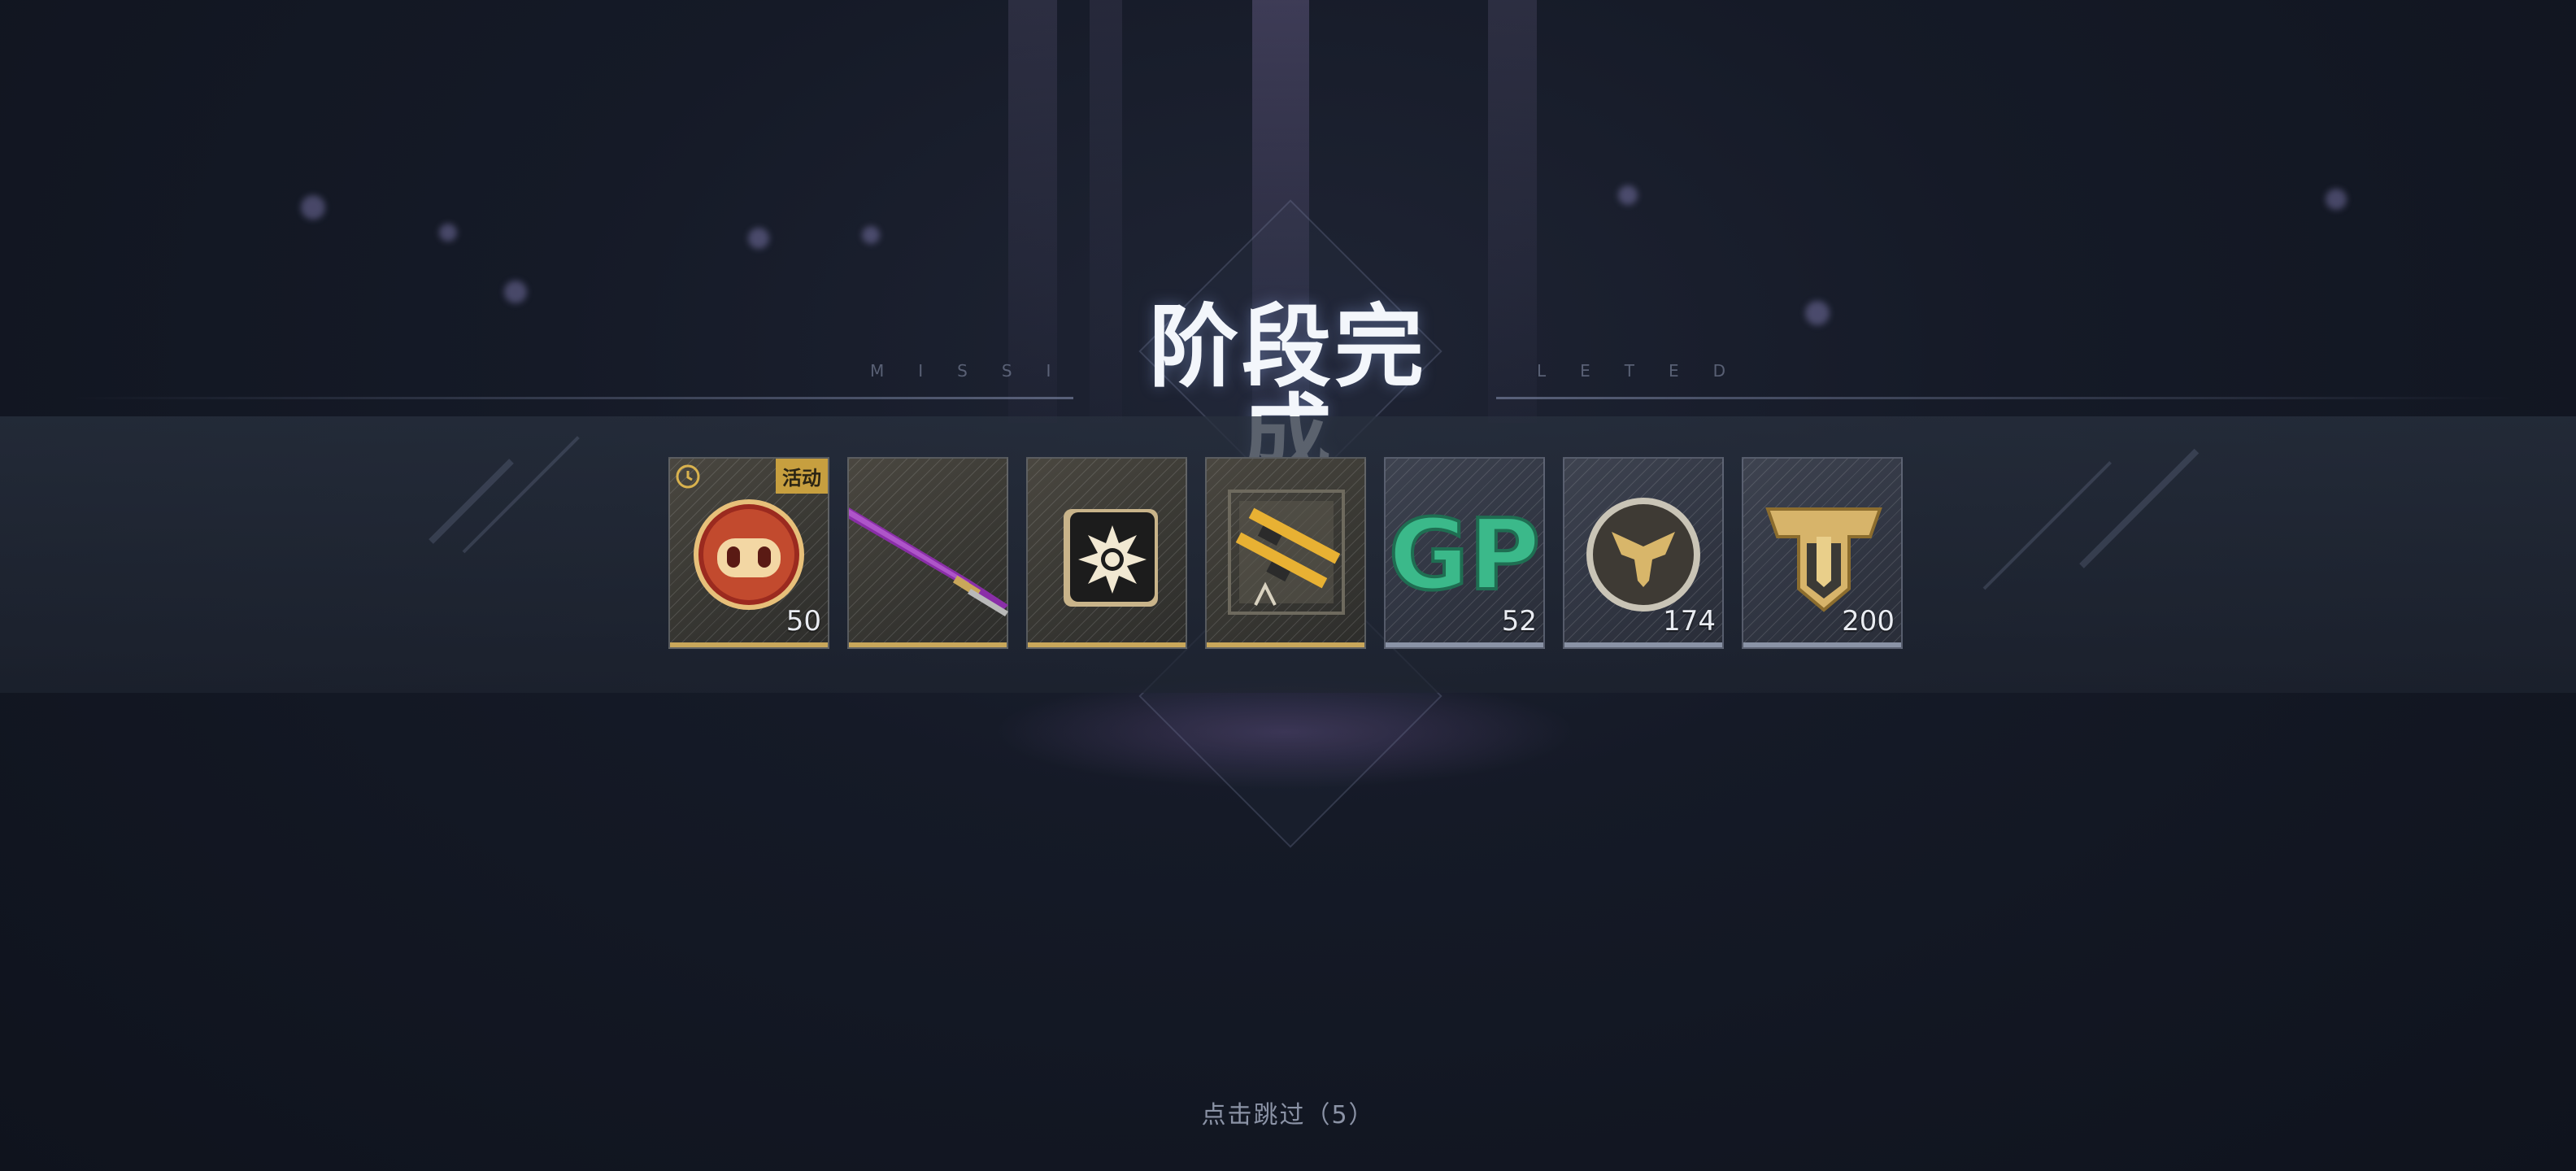  I want to click on title-divider-left, so click(573, 398).